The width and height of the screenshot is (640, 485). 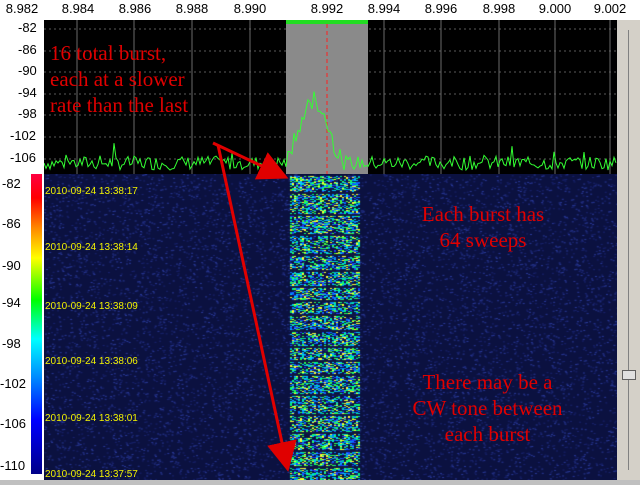 I want to click on annotation-line: 16 total burst,, so click(x=108, y=53).